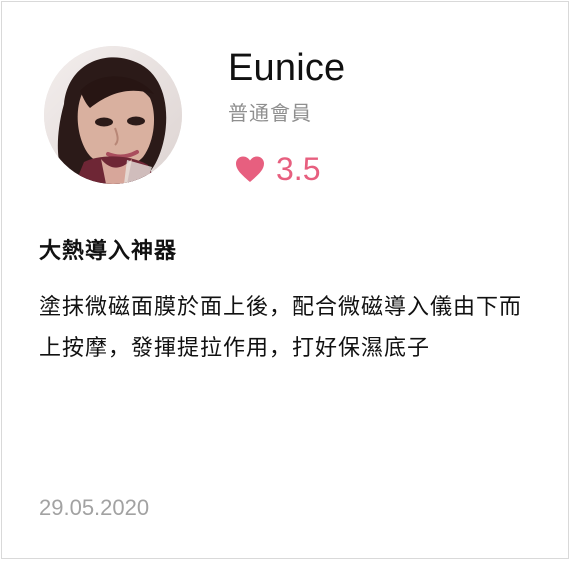 The height and width of the screenshot is (562, 572). Describe the element at coordinates (94, 507) in the screenshot. I see `review-date: 29.05.2020` at that location.